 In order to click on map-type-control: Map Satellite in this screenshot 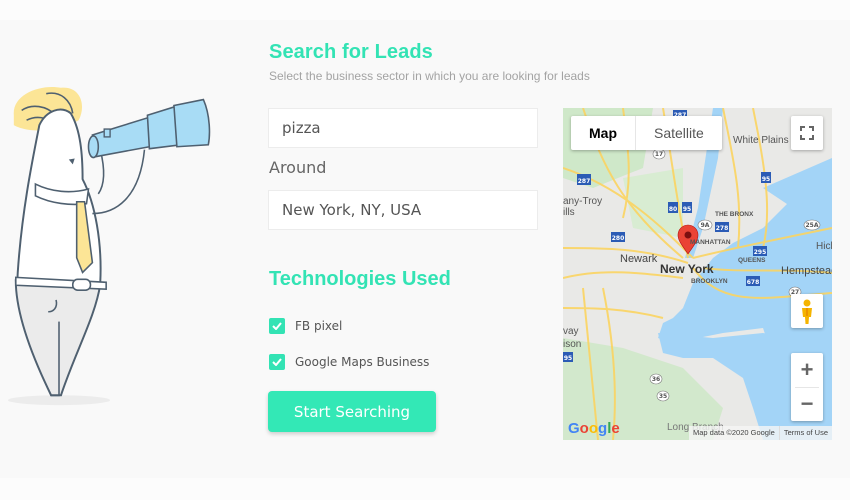, I will do `click(646, 133)`.